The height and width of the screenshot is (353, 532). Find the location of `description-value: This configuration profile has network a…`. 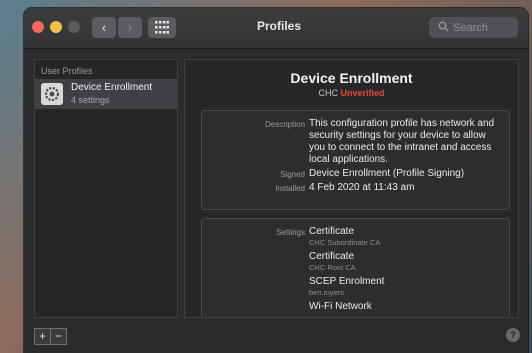

description-value: This configuration profile has network a… is located at coordinates (402, 141).